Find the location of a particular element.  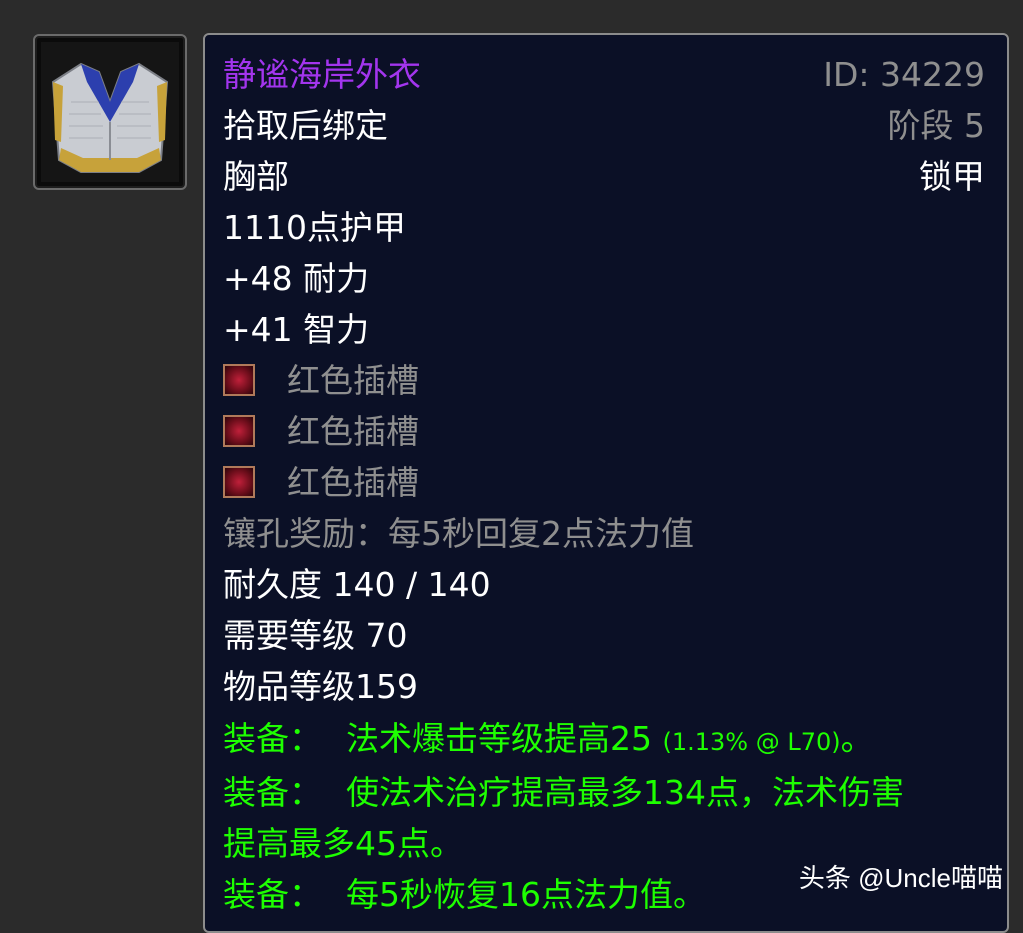

equip-text: 使法术治疗提高最多134点，法术伤害 is located at coordinates (625, 792).